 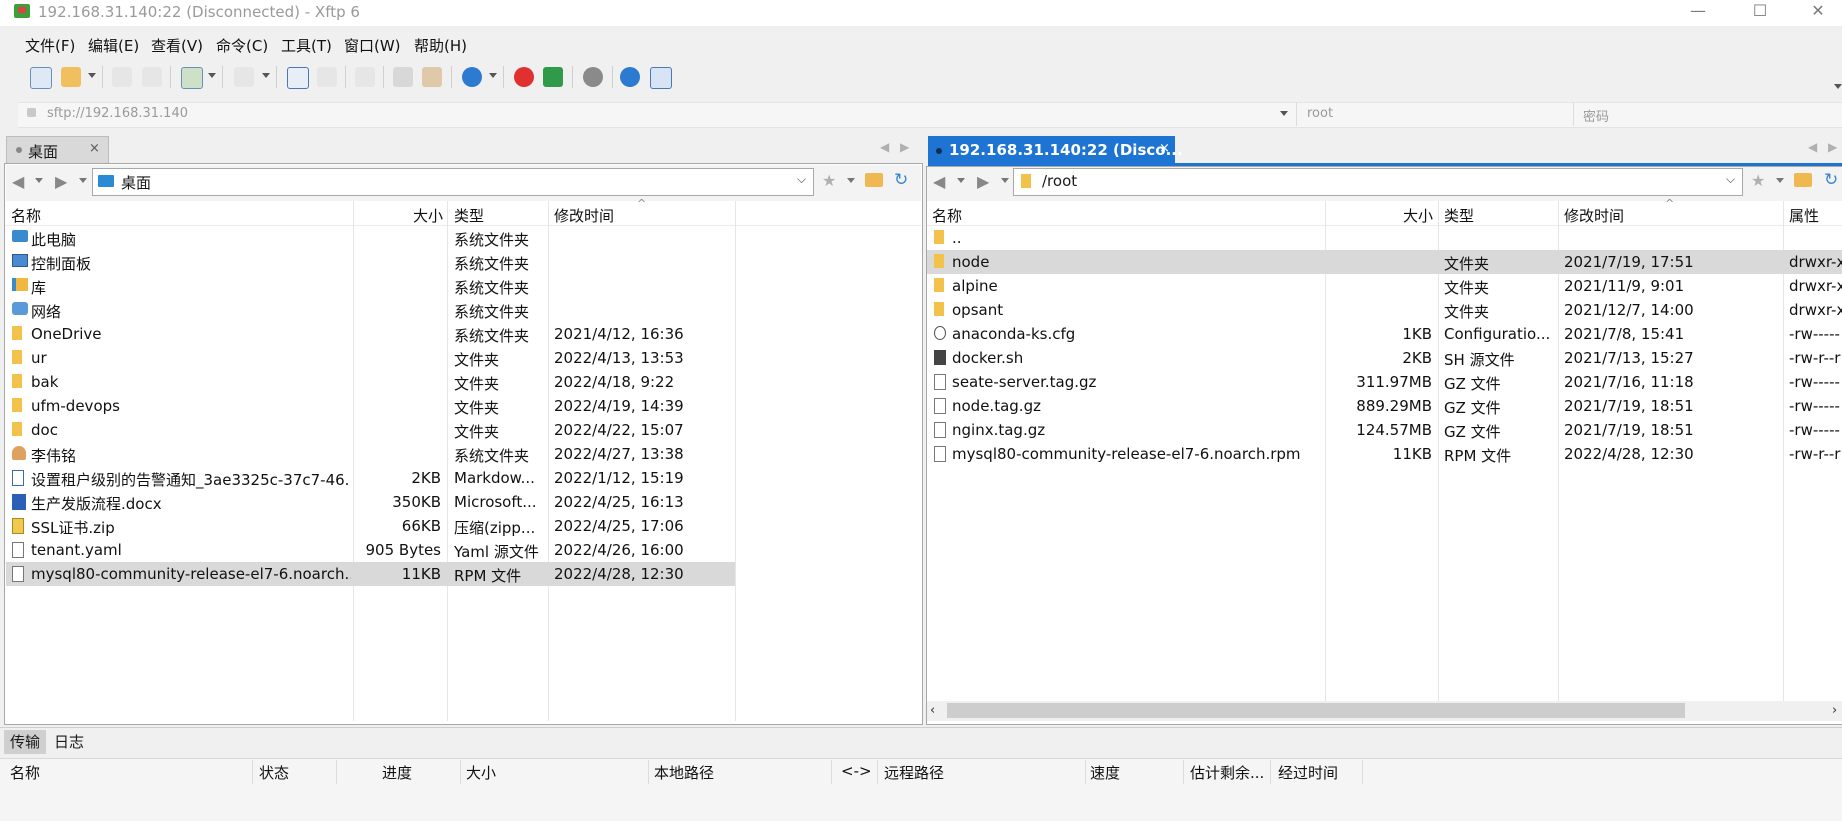 I want to click on session-dropdown-icon, so click(x=212, y=75).